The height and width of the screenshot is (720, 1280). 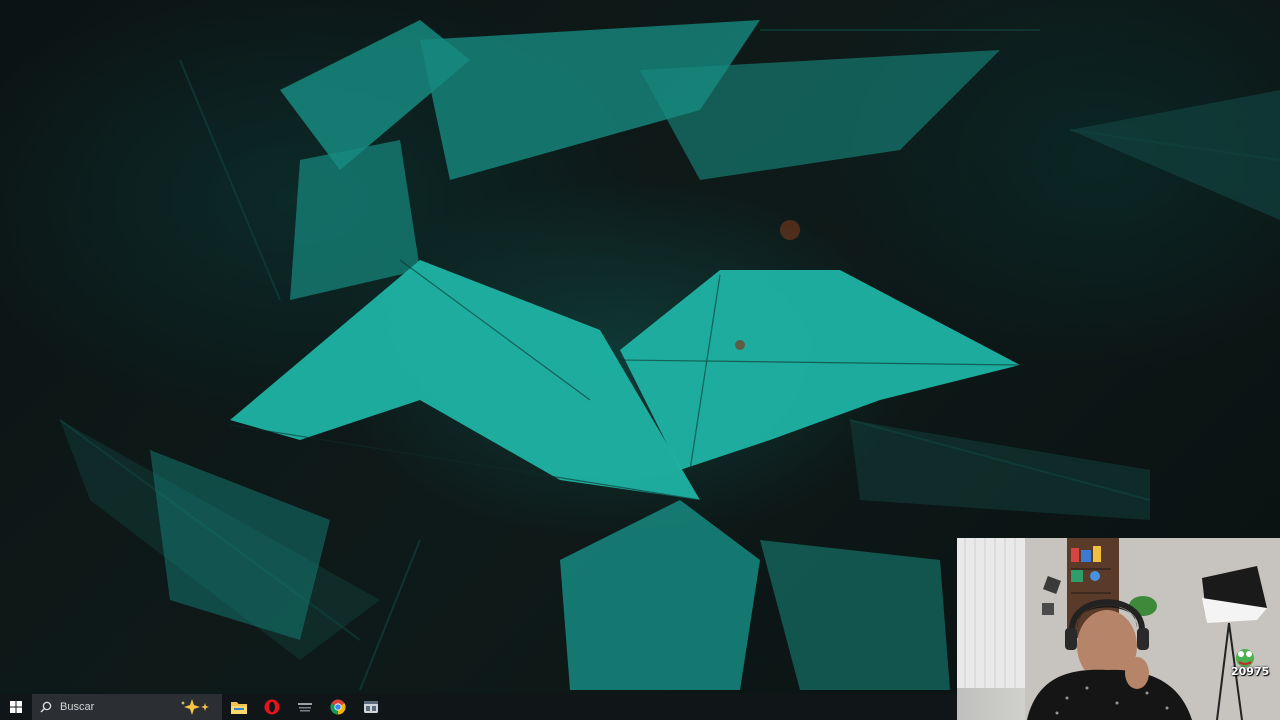 I want to click on windows-logo-icon, so click(x=16, y=707).